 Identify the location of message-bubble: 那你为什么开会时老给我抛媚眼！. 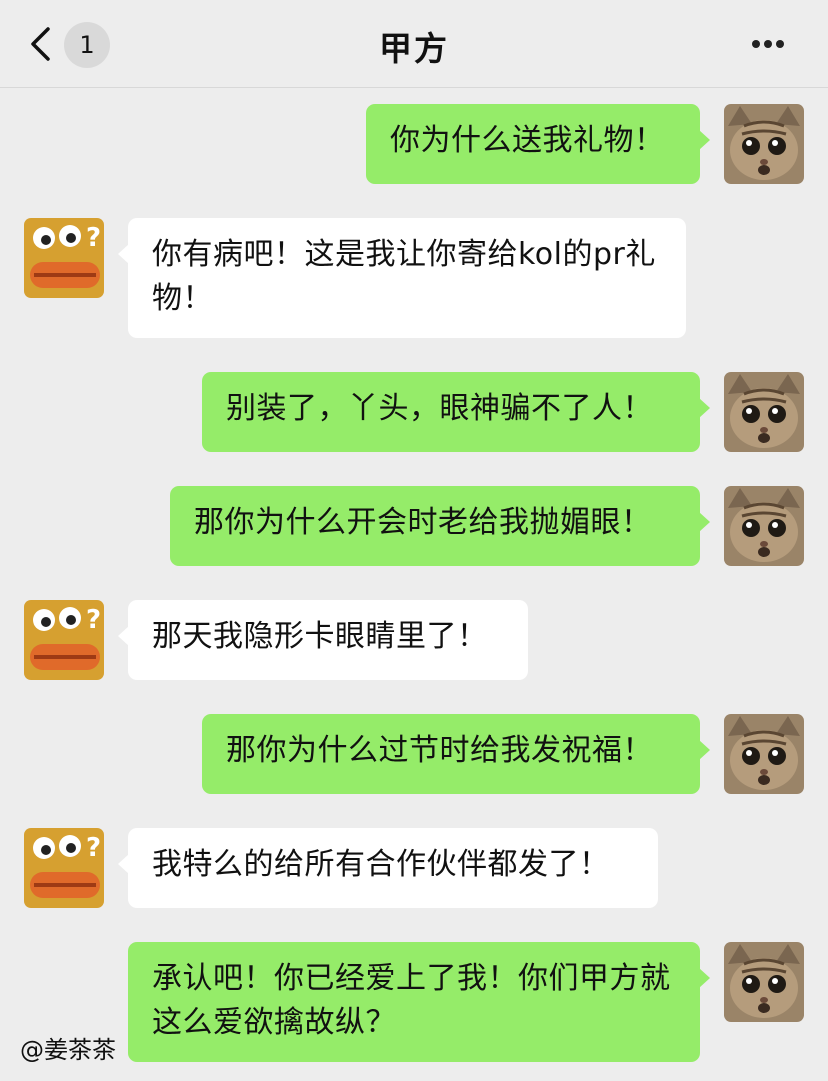
(440, 526).